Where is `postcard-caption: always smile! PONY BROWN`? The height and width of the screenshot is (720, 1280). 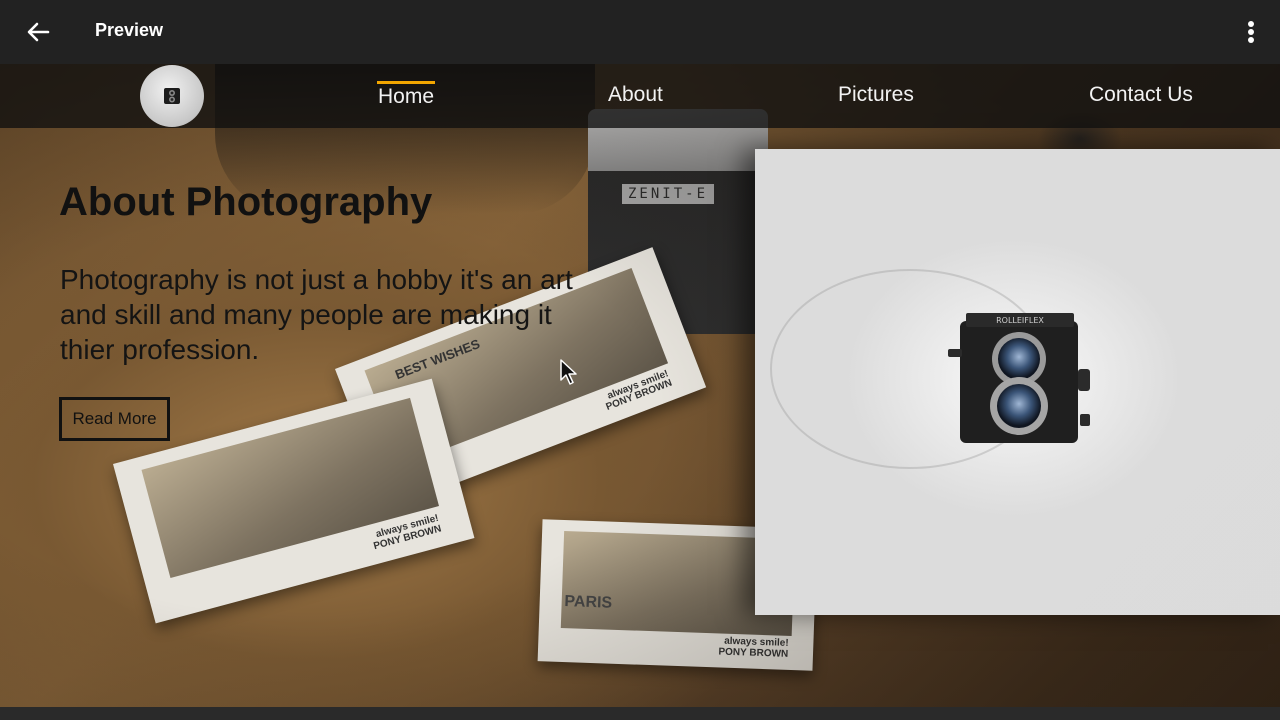
postcard-caption: always smile! PONY BROWN is located at coordinates (637, 390).